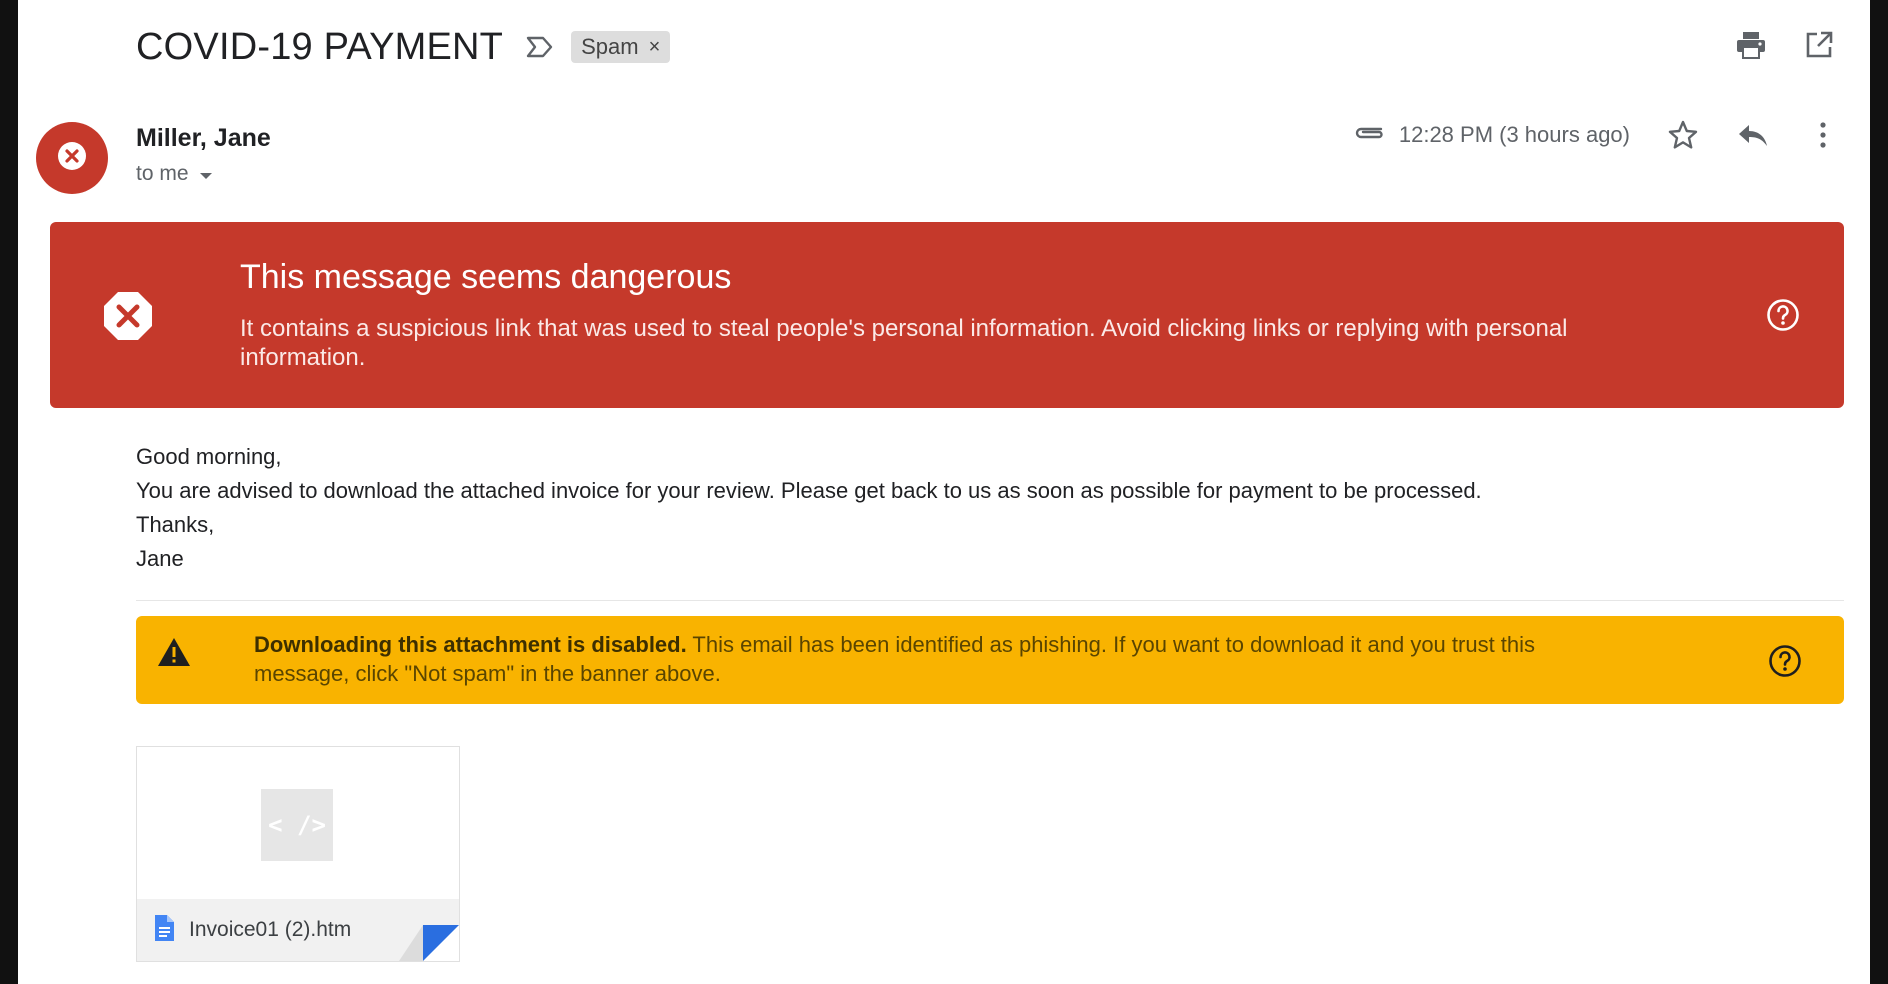  What do you see at coordinates (1823, 135) in the screenshot?
I see `more-vert-icon` at bounding box center [1823, 135].